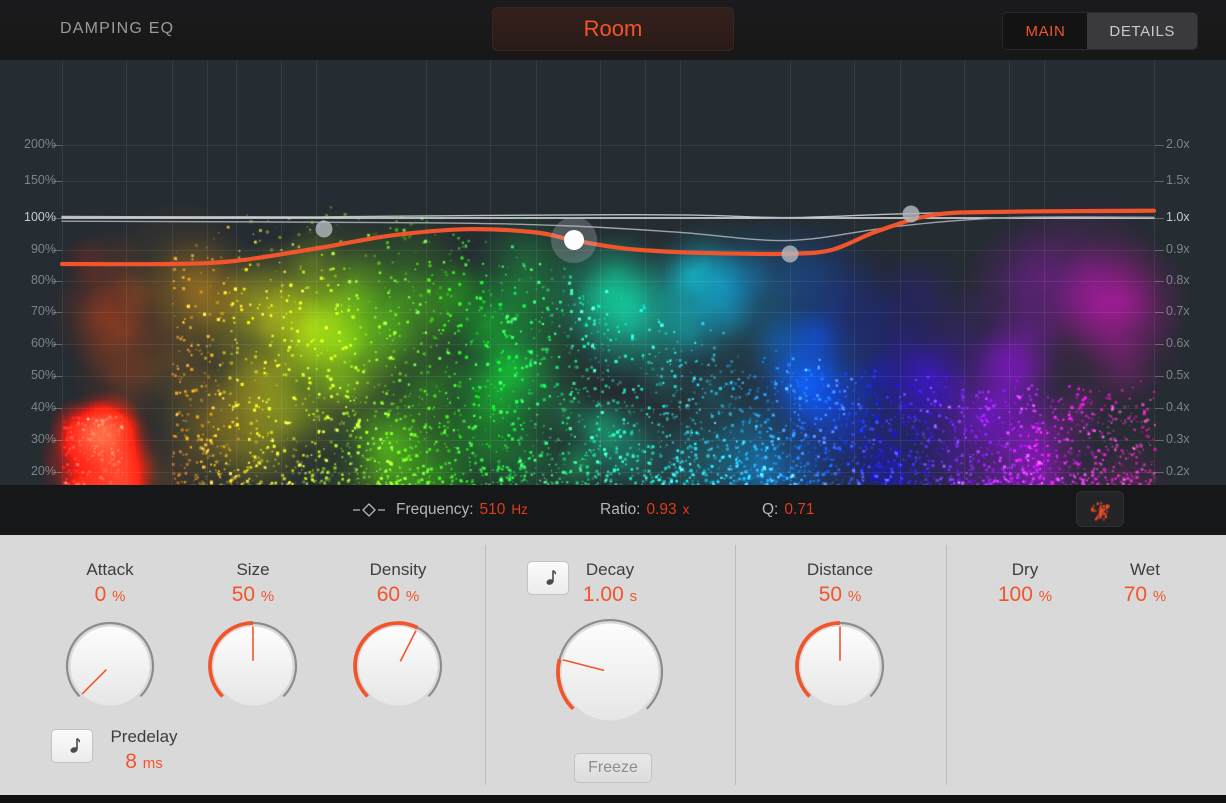 Image resolution: width=1226 pixels, height=803 pixels. I want to click on decay-knob, so click(610, 674).